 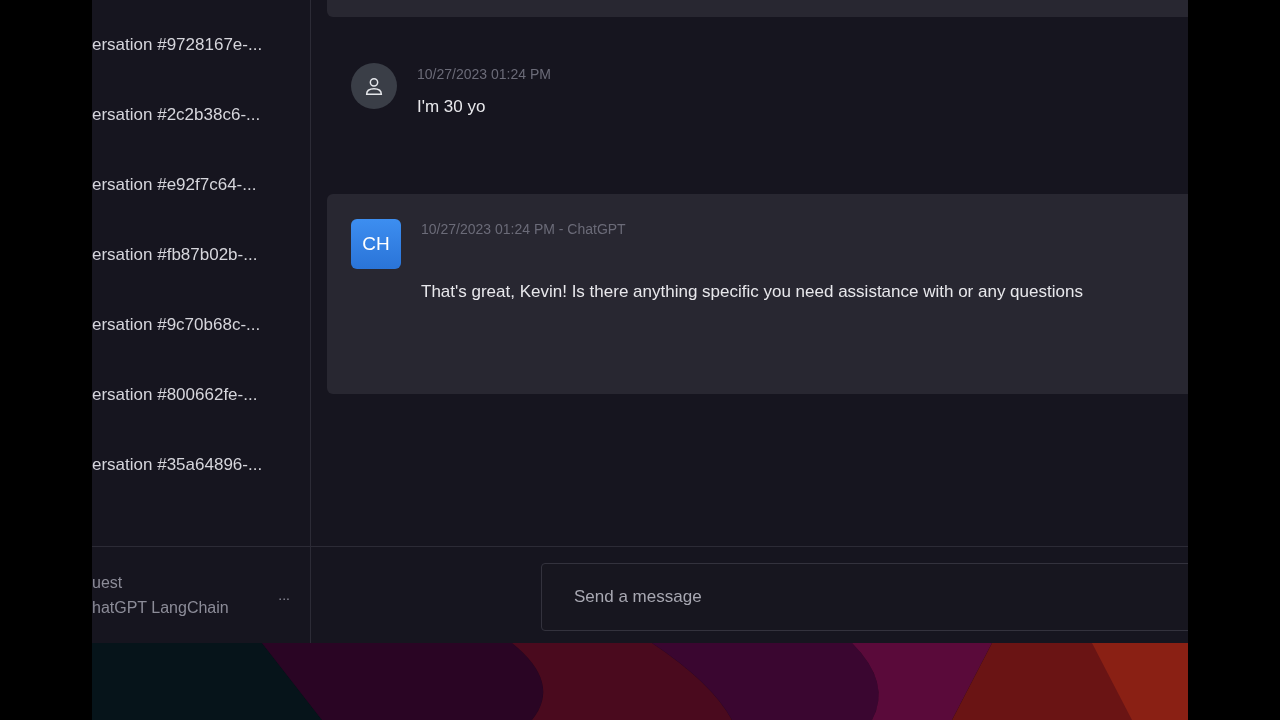 What do you see at coordinates (374, 86) in the screenshot?
I see `person-icon` at bounding box center [374, 86].